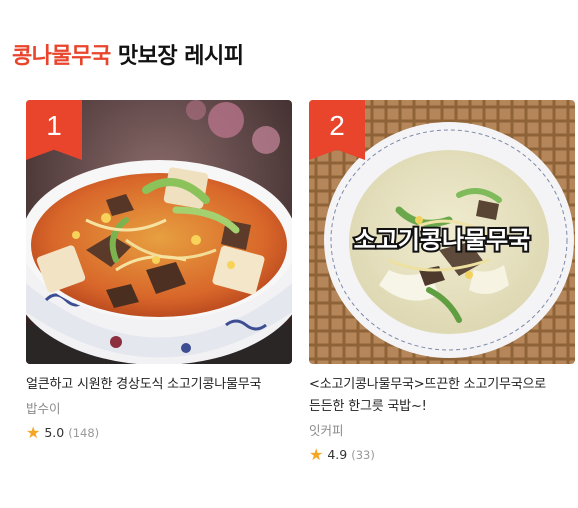 This screenshot has height=508, width=578. I want to click on rating-score: 4.9, so click(337, 454).